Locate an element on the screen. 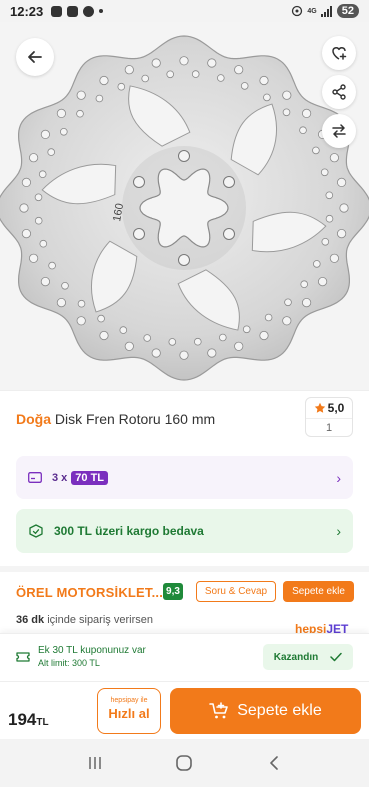 This screenshot has height=787, width=369. back-button is located at coordinates (35, 57).